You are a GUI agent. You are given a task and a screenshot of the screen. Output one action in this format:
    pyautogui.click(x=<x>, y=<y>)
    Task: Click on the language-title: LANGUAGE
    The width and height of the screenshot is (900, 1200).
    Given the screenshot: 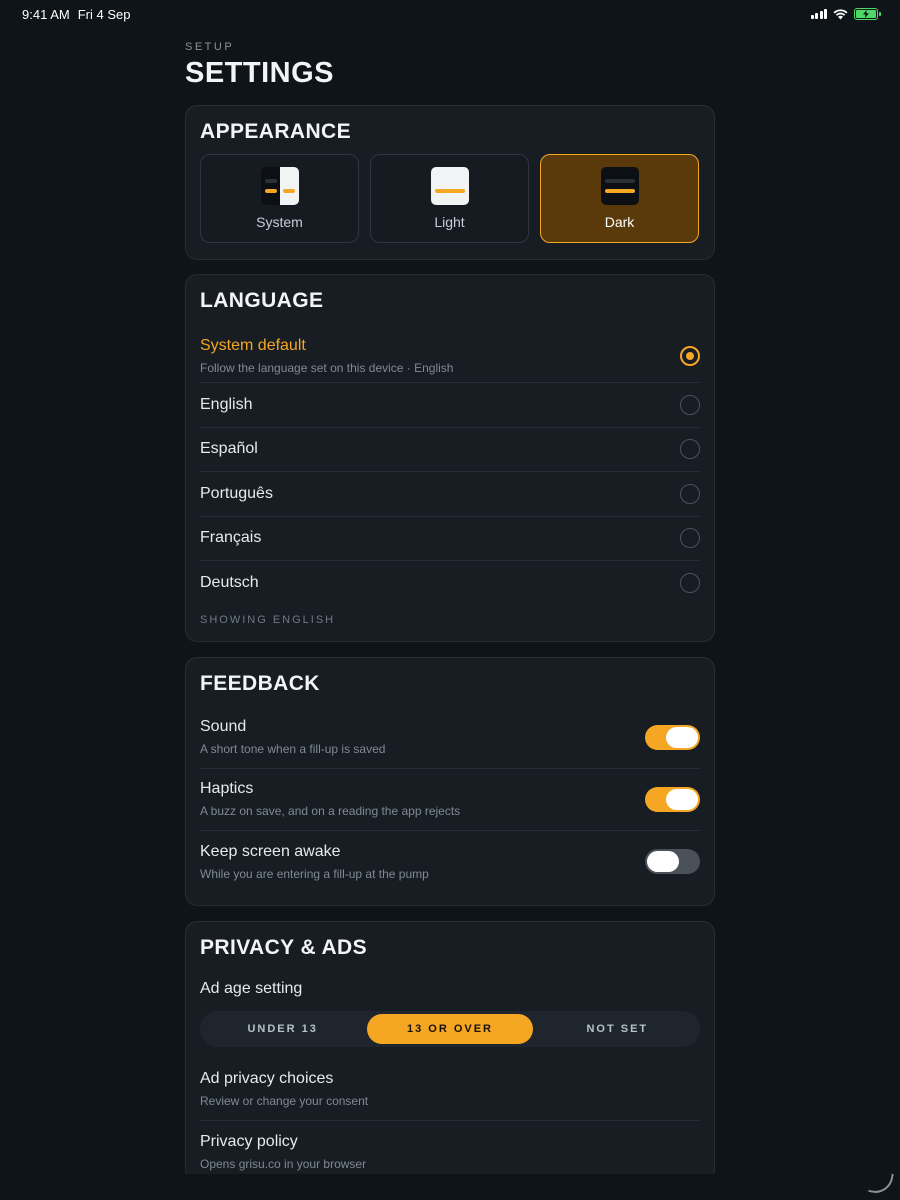 What is the action you would take?
    pyautogui.click(x=262, y=300)
    